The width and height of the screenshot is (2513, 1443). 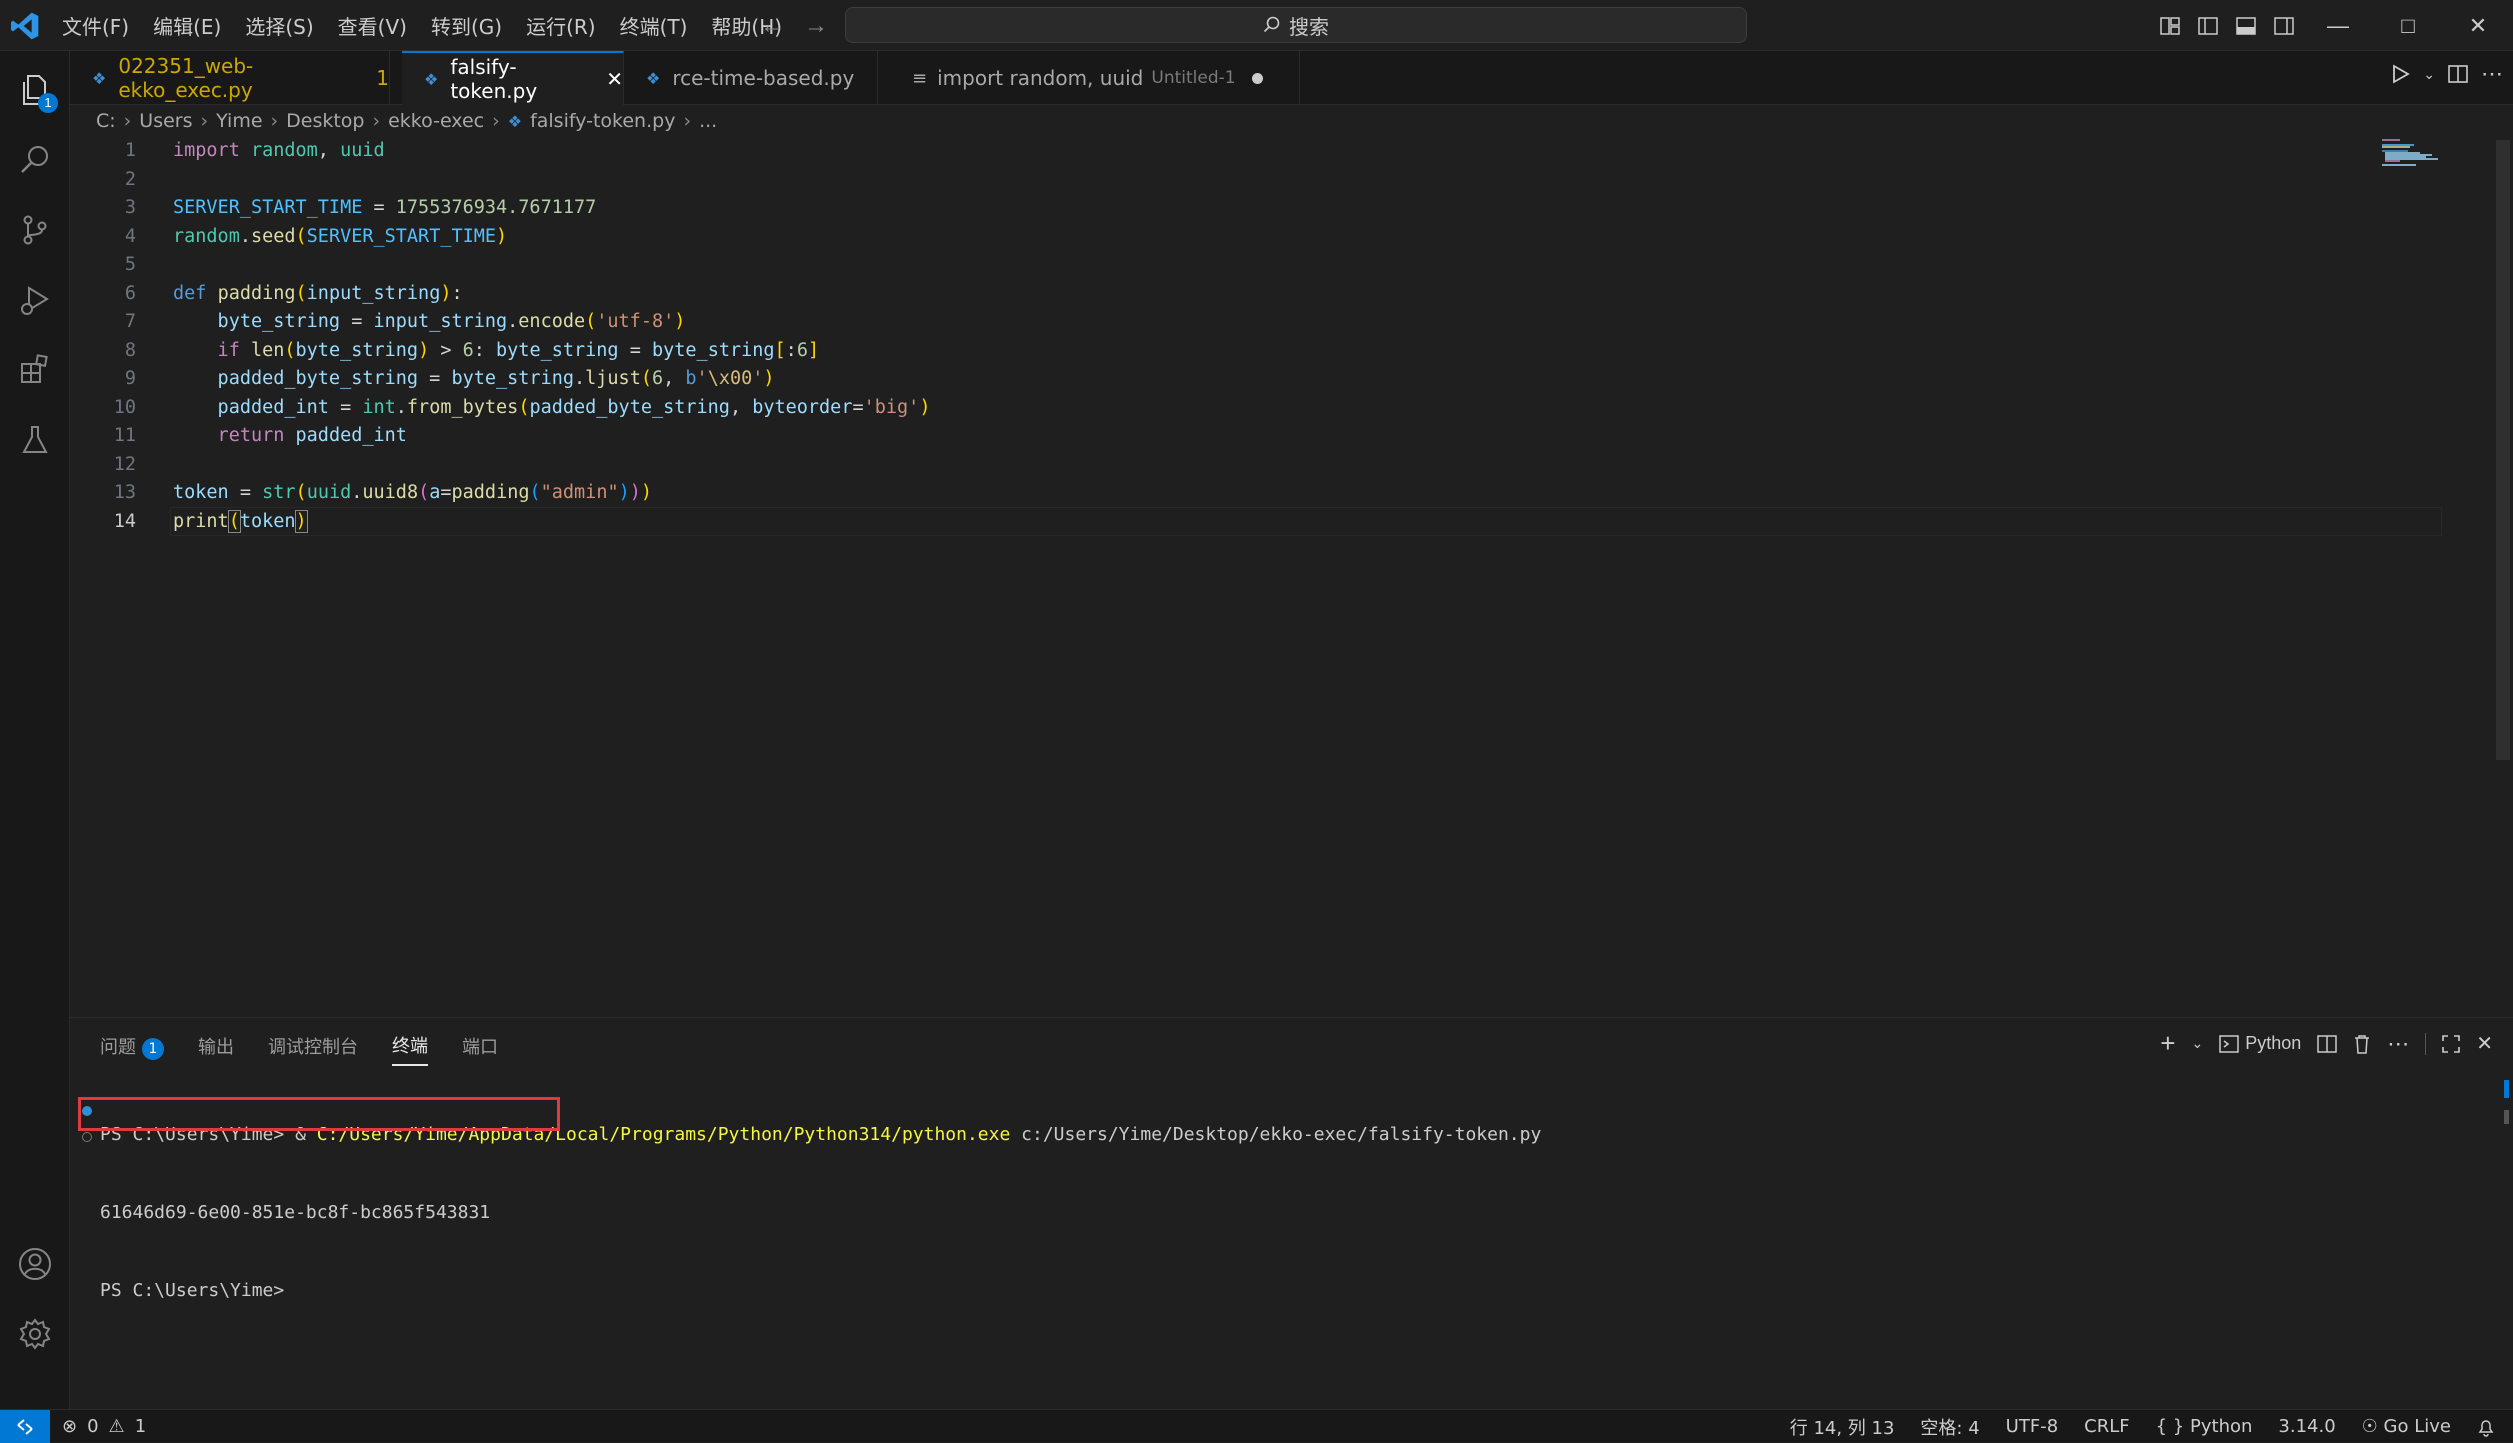 I want to click on run-debug-icon, so click(x=35, y=300).